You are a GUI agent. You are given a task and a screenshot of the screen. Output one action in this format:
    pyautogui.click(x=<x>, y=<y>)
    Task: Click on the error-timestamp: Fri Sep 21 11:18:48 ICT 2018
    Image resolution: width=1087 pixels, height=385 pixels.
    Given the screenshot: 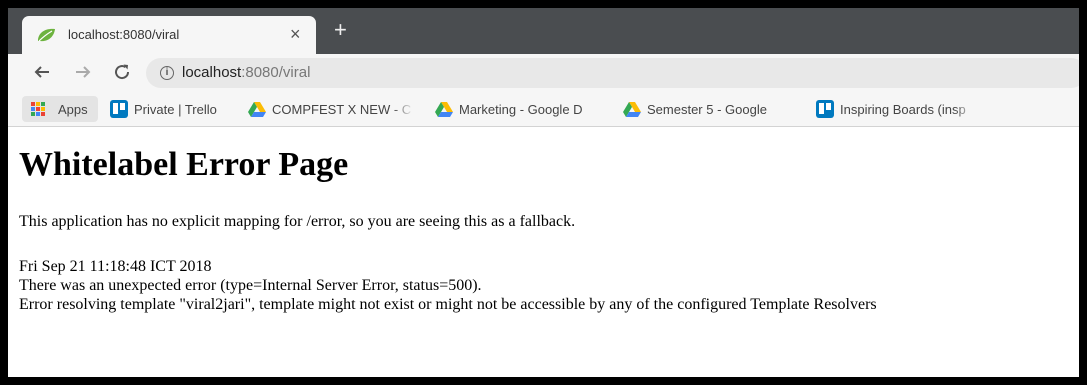 What is the action you would take?
    pyautogui.click(x=115, y=266)
    